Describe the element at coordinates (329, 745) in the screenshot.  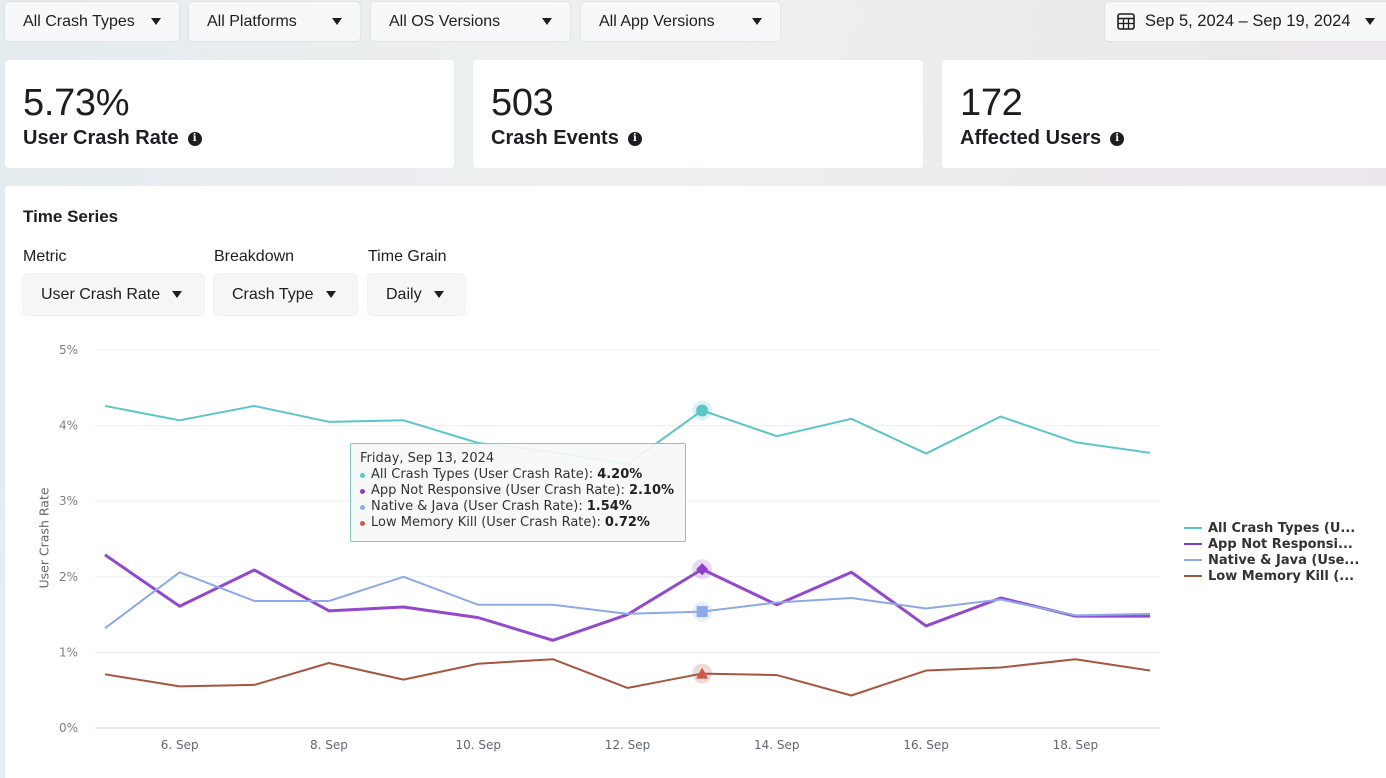
I see `x-tick-label: 8. Sep` at that location.